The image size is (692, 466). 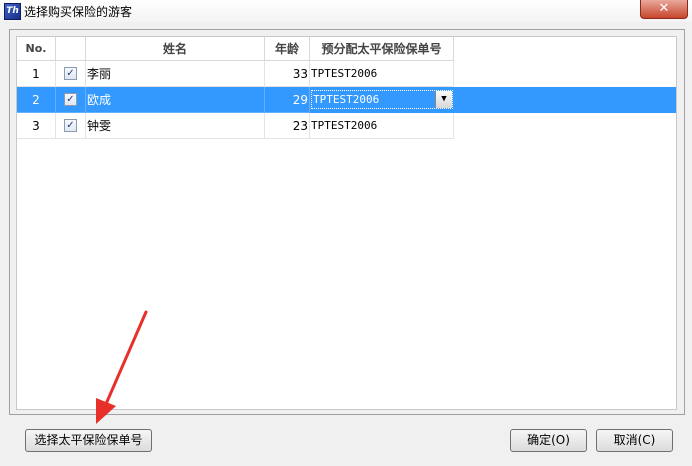 What do you see at coordinates (287, 126) in the screenshot?
I see `tourist-age: 23` at bounding box center [287, 126].